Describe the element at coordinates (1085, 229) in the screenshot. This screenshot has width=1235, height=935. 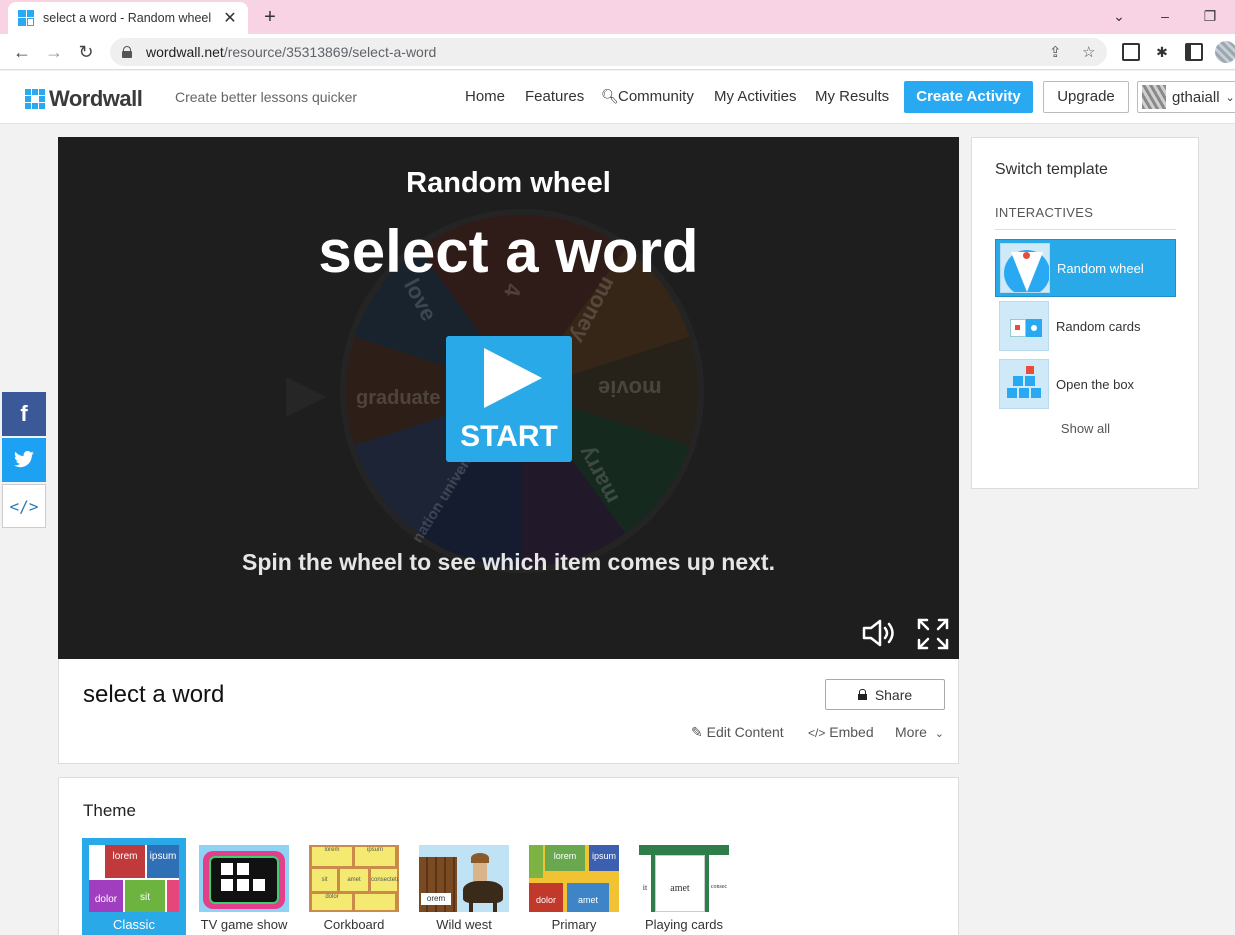
I see `divider` at that location.